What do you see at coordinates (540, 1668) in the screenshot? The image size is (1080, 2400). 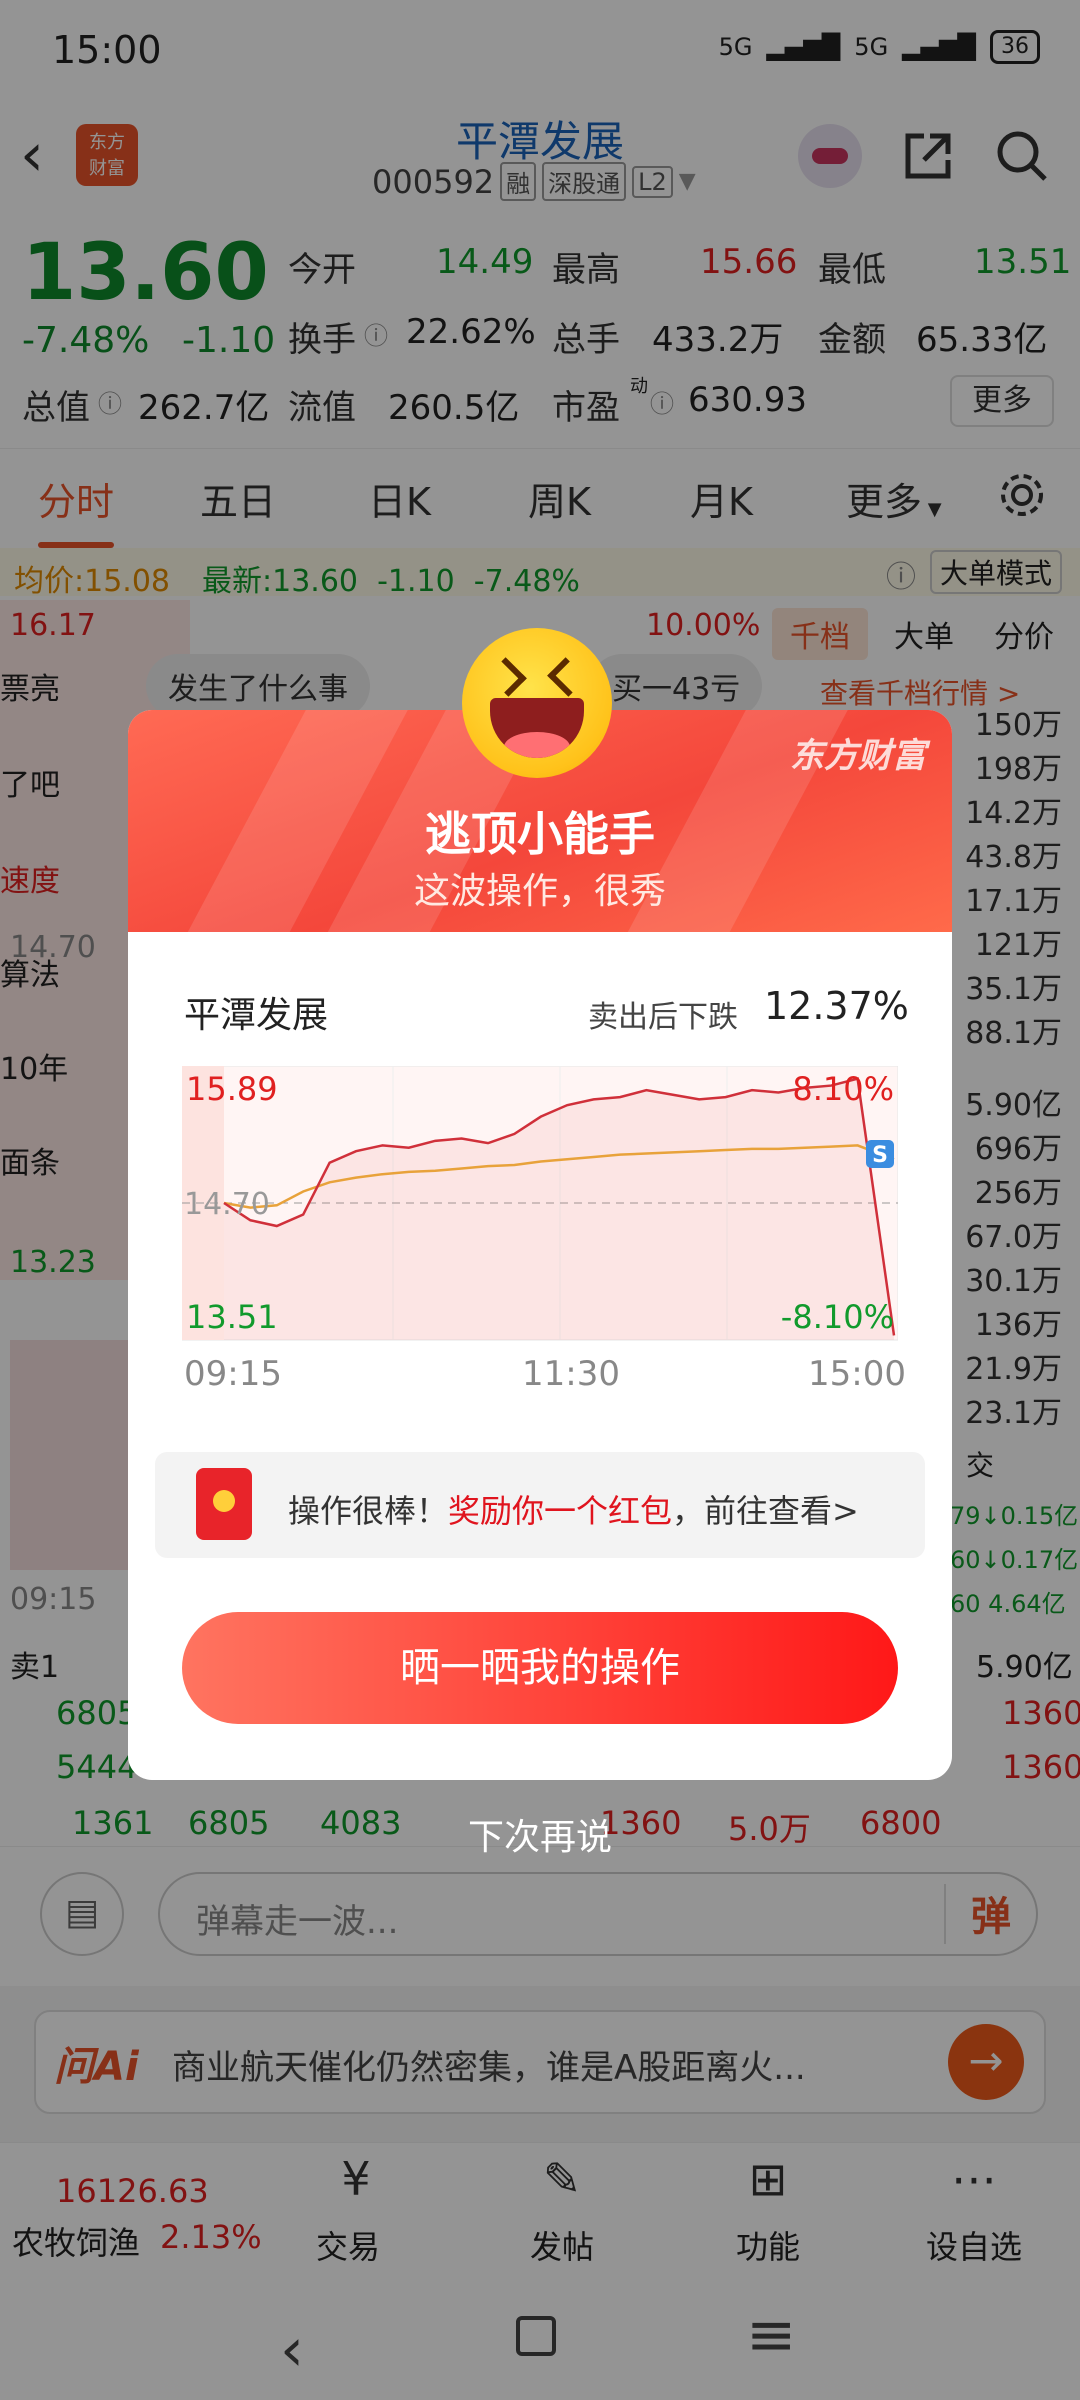 I see `share-operation-button: 晒一晒我的操作` at bounding box center [540, 1668].